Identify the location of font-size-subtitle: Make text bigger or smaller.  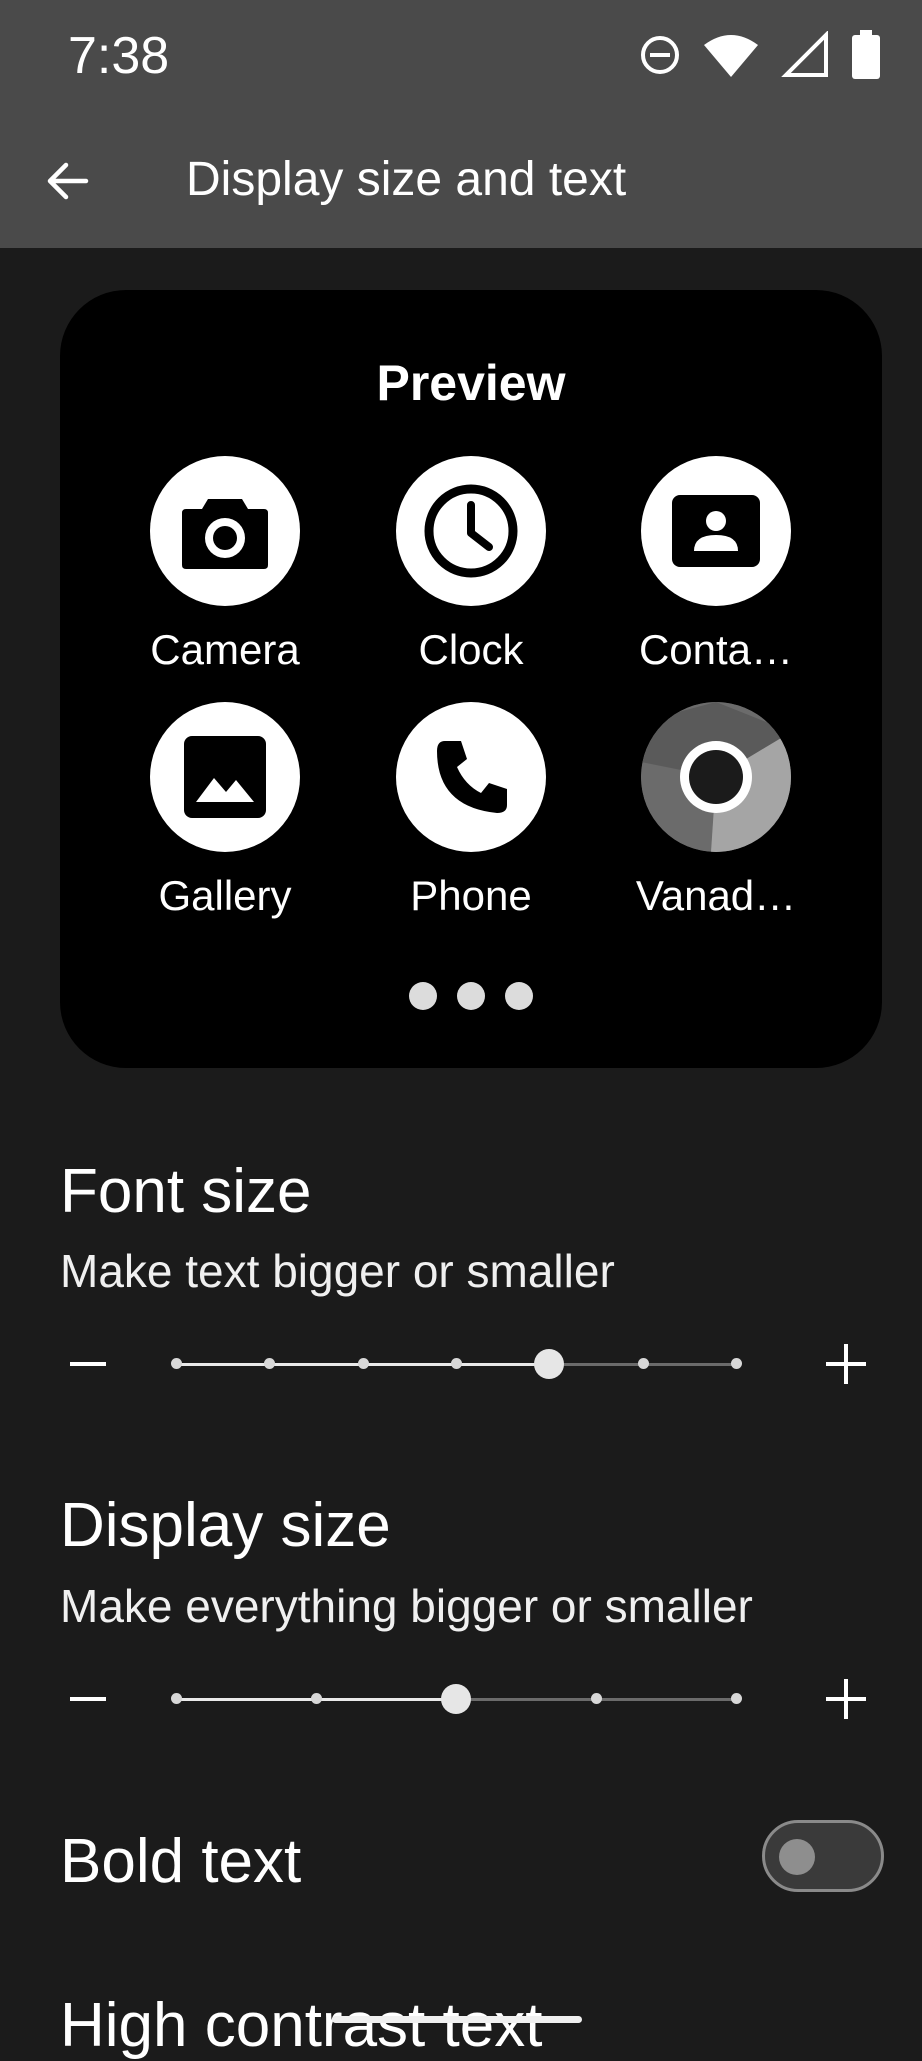
(337, 1271).